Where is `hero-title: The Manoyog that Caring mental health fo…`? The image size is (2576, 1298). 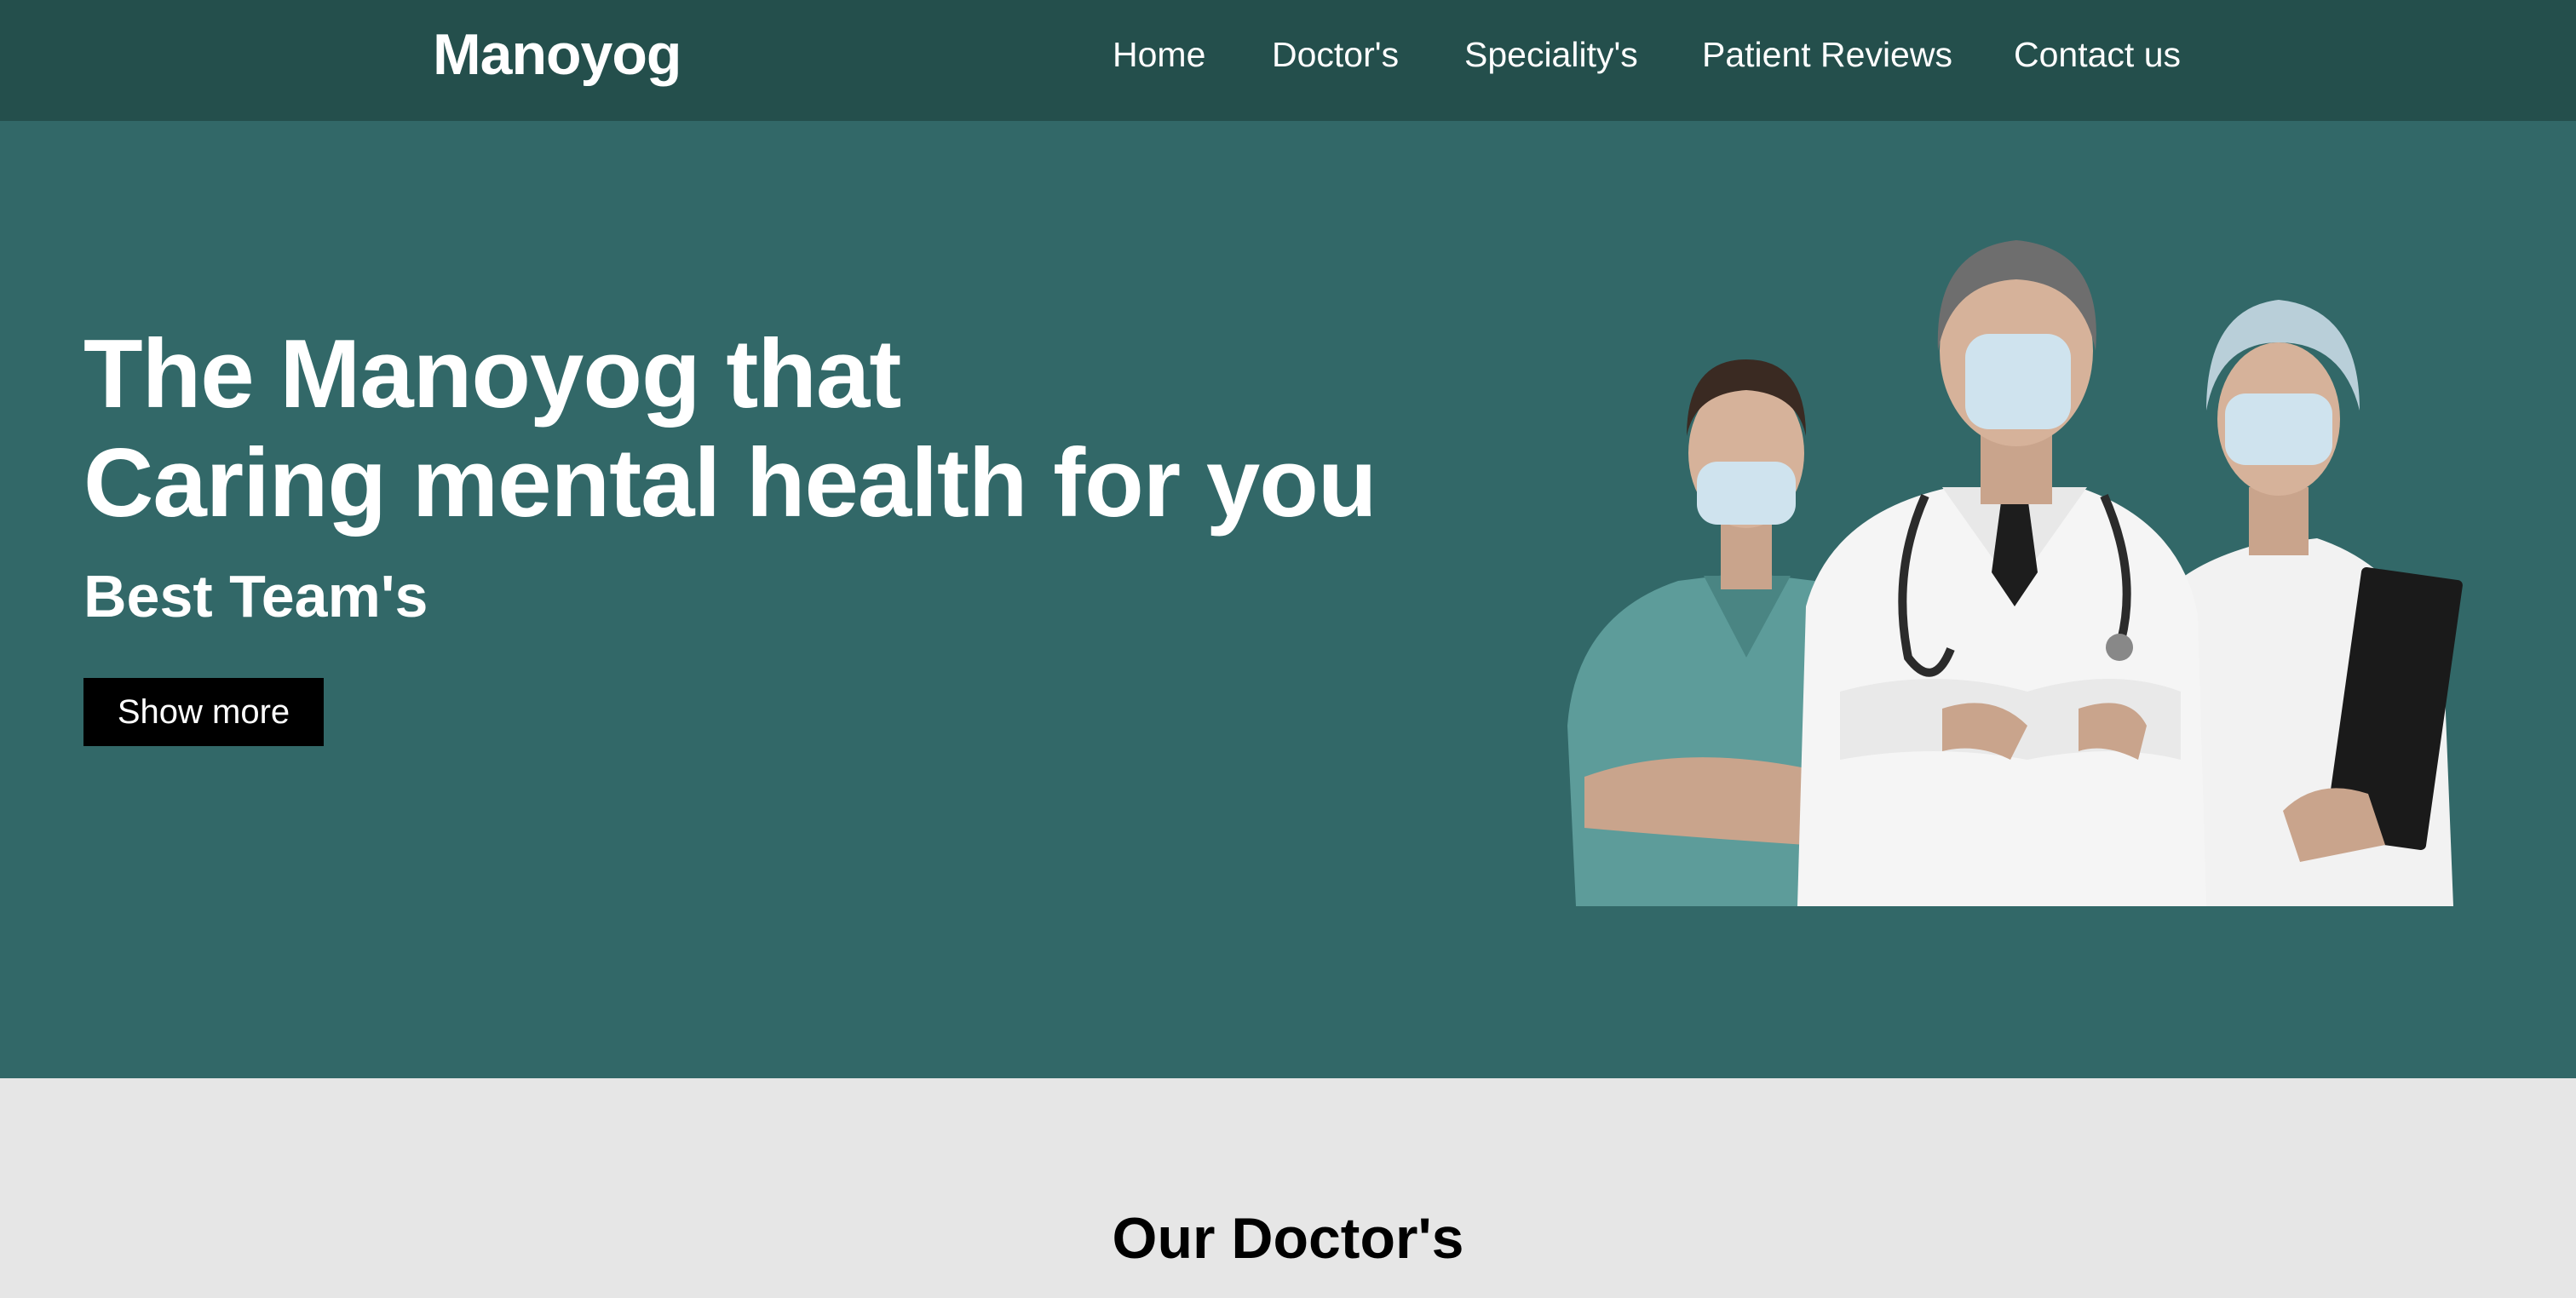 hero-title: The Manoyog that Caring mental health fo… is located at coordinates (730, 429).